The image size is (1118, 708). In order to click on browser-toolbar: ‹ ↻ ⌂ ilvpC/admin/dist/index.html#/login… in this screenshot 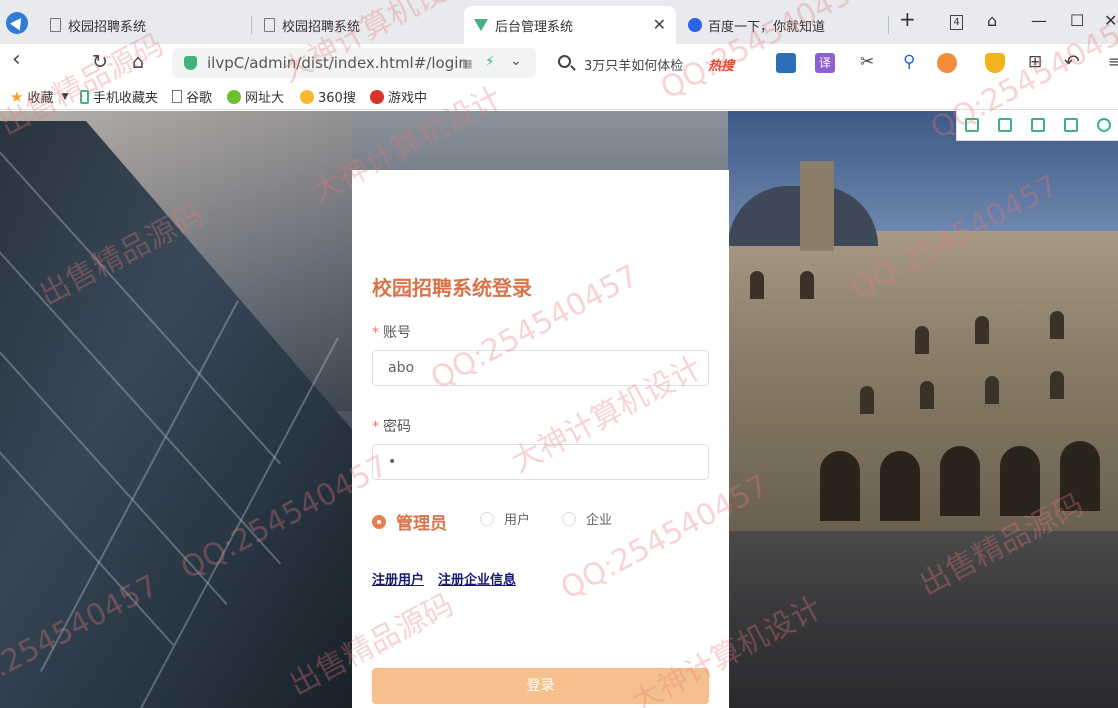, I will do `click(559, 63)`.